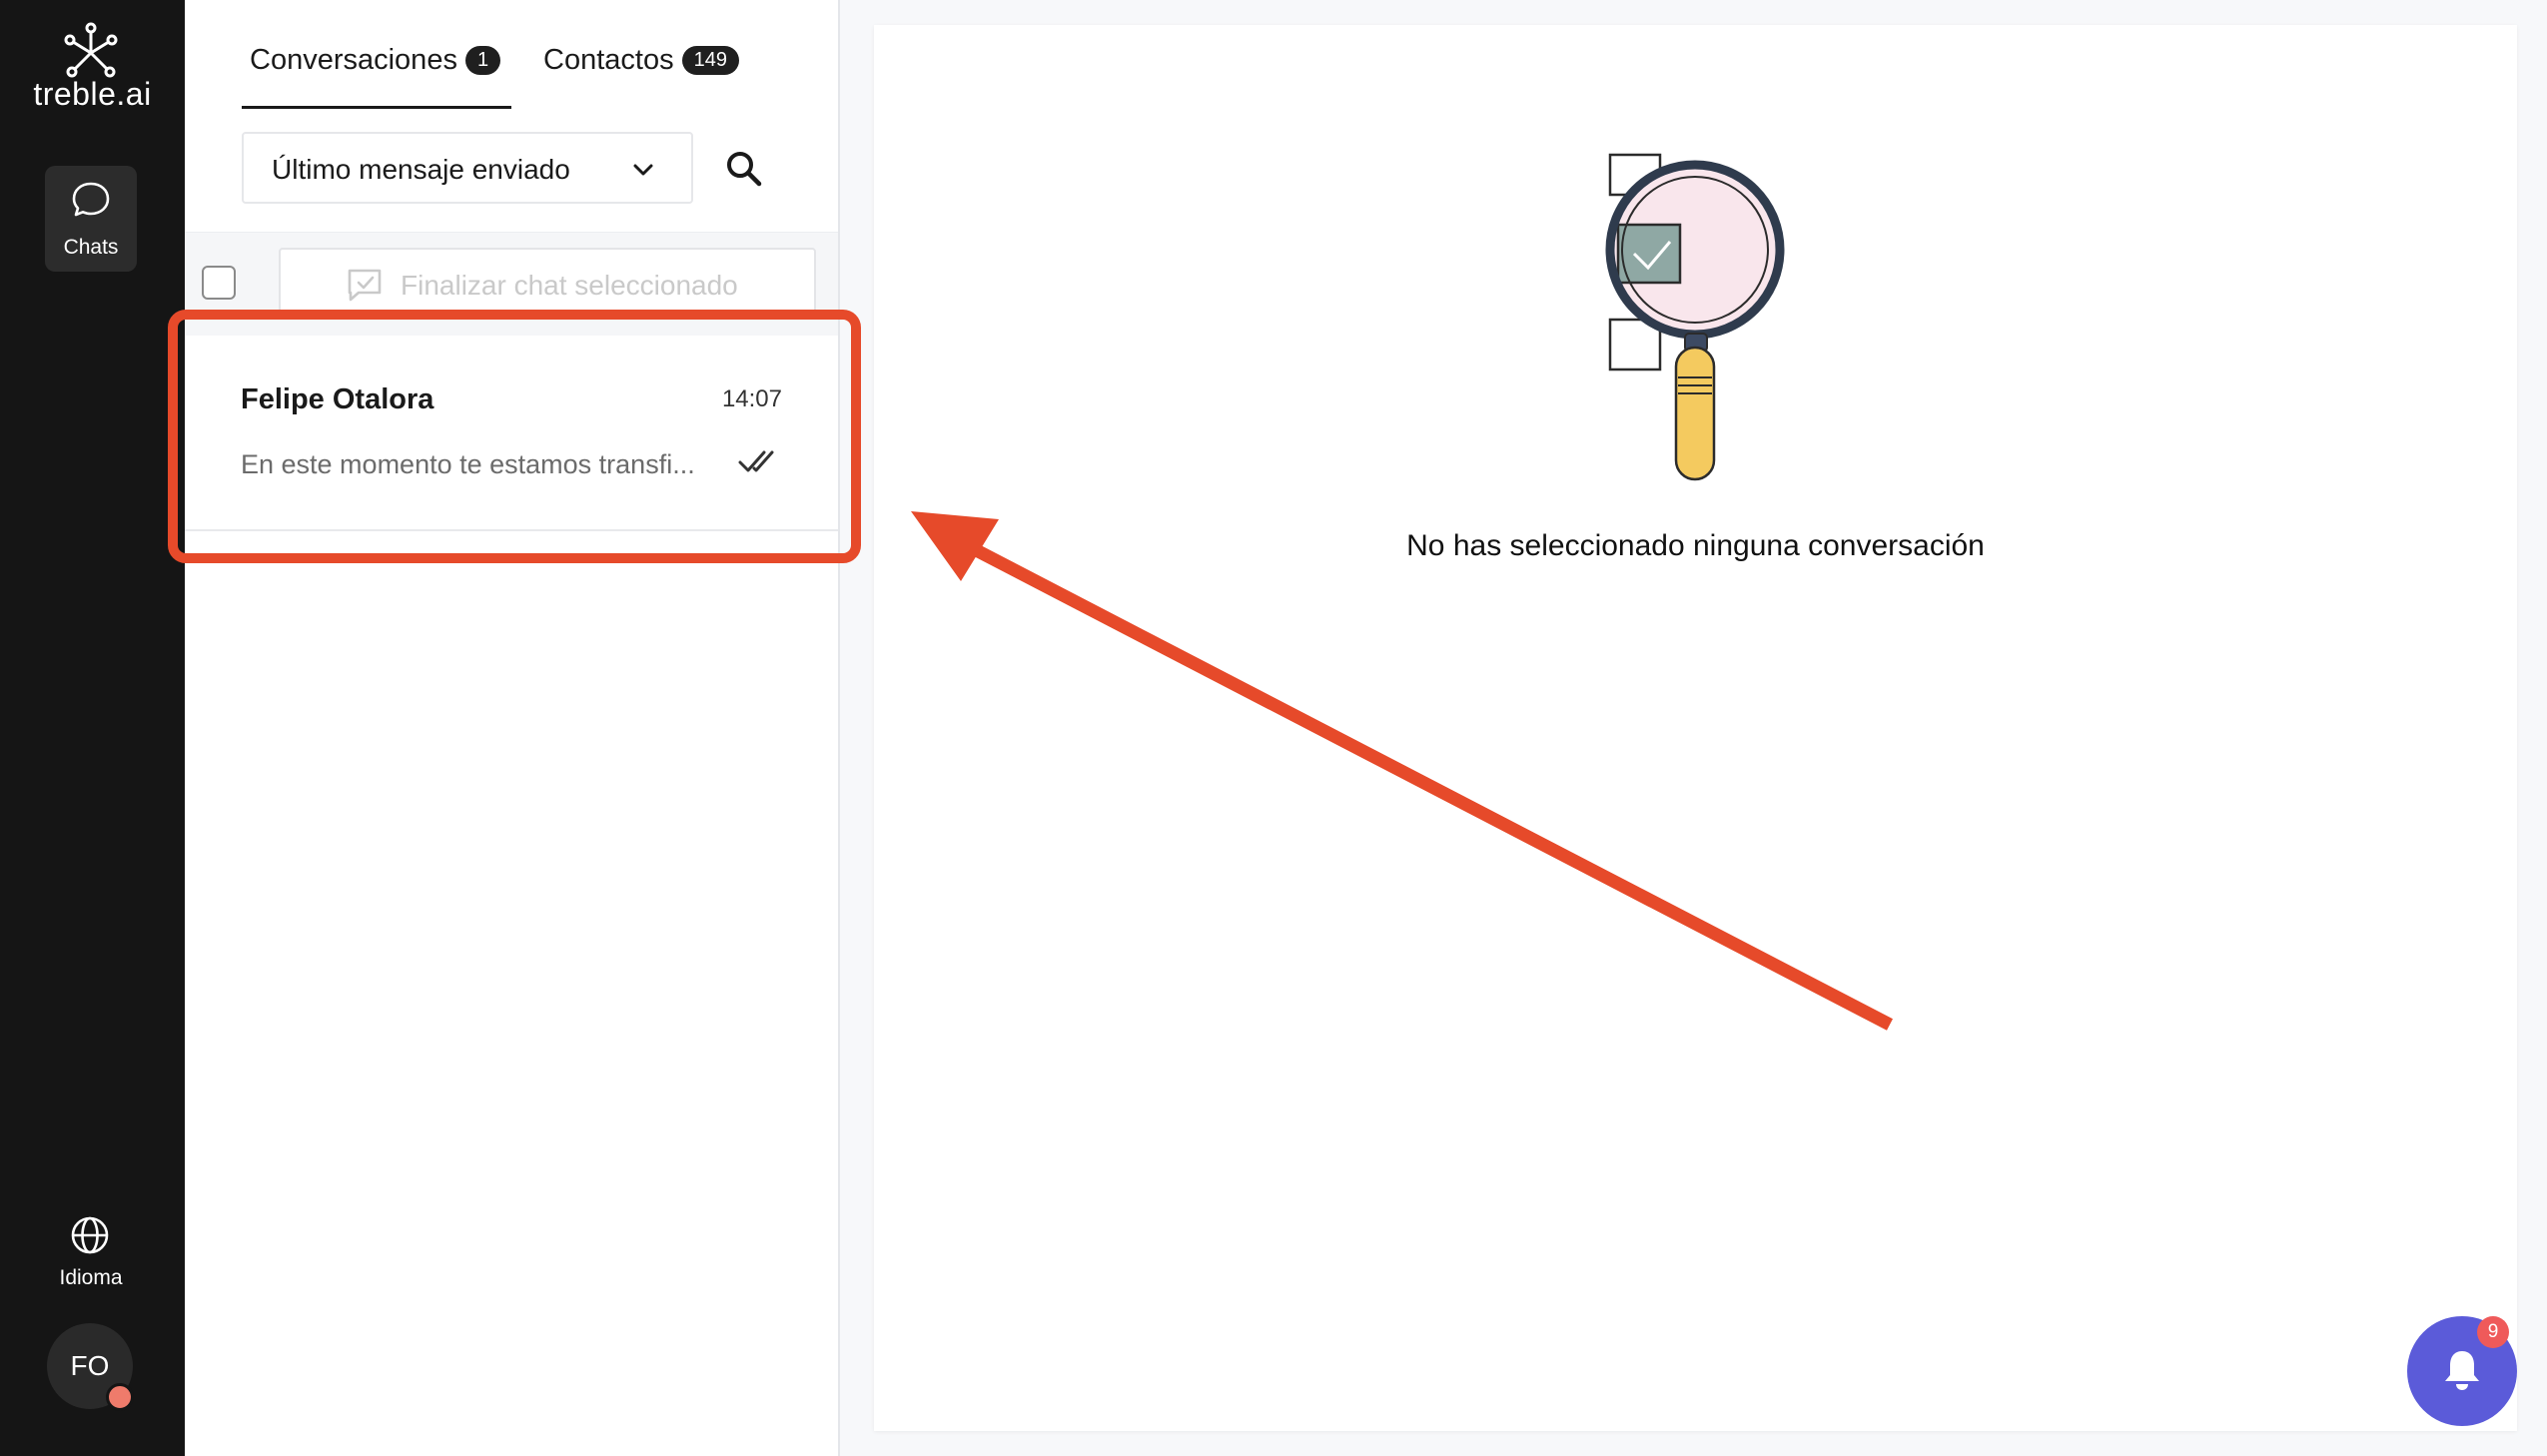 This screenshot has width=2547, height=1456. What do you see at coordinates (91, 199) in the screenshot?
I see `chat-bubble-icon` at bounding box center [91, 199].